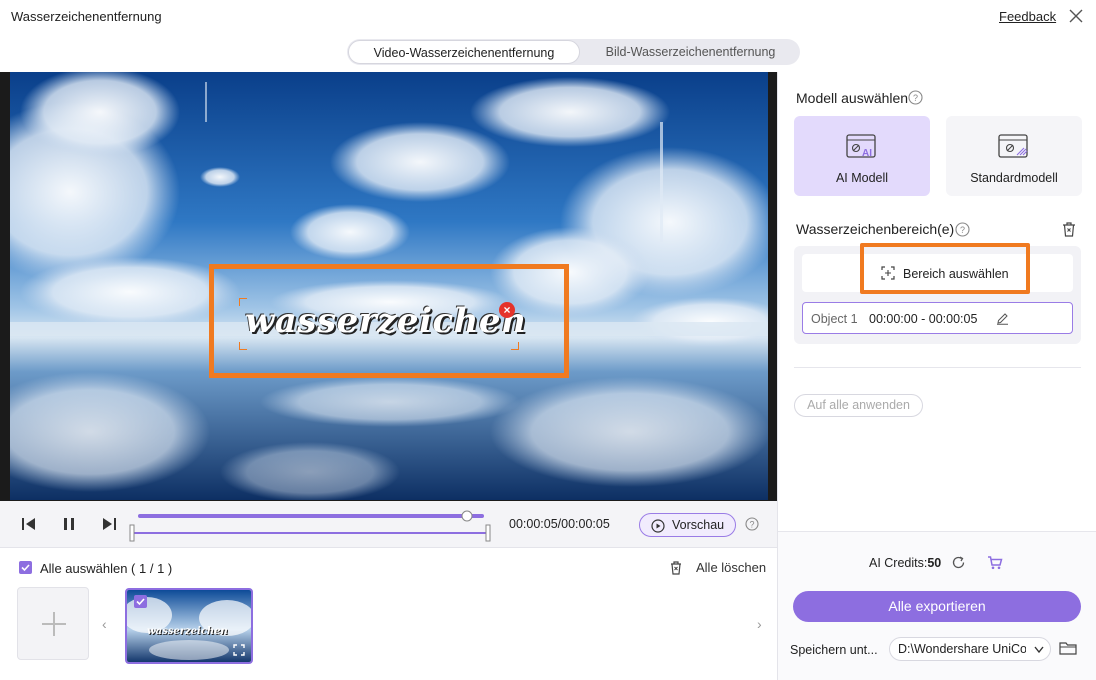  Describe the element at coordinates (29, 524) in the screenshot. I see `previous-frame-icon` at that location.